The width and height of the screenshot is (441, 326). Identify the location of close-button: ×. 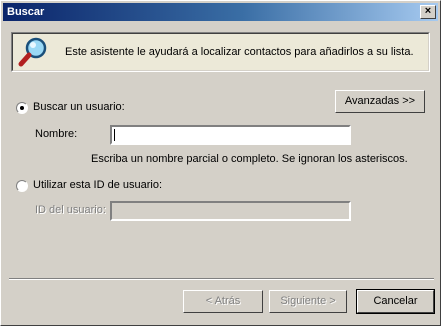
(428, 12).